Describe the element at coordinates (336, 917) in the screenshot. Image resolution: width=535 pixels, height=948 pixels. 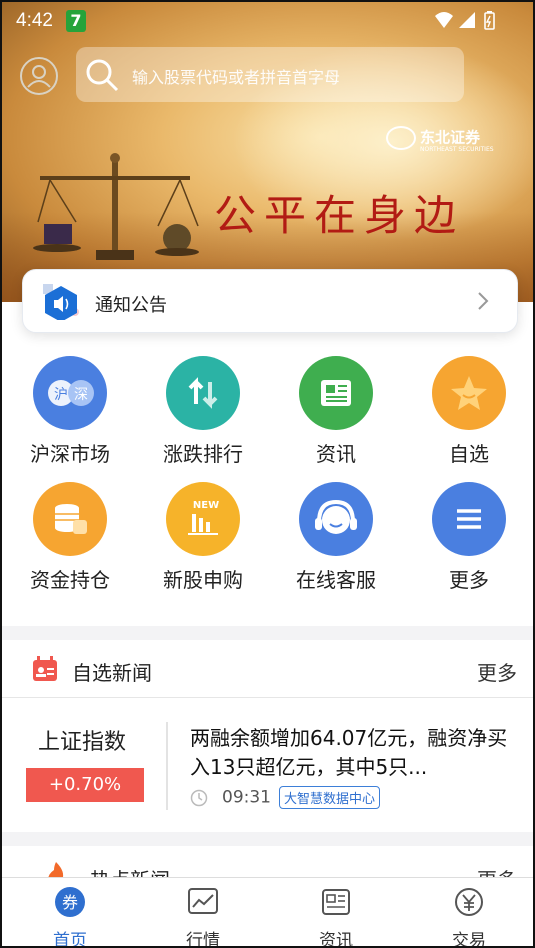
I see `tab-news: 资讯` at that location.